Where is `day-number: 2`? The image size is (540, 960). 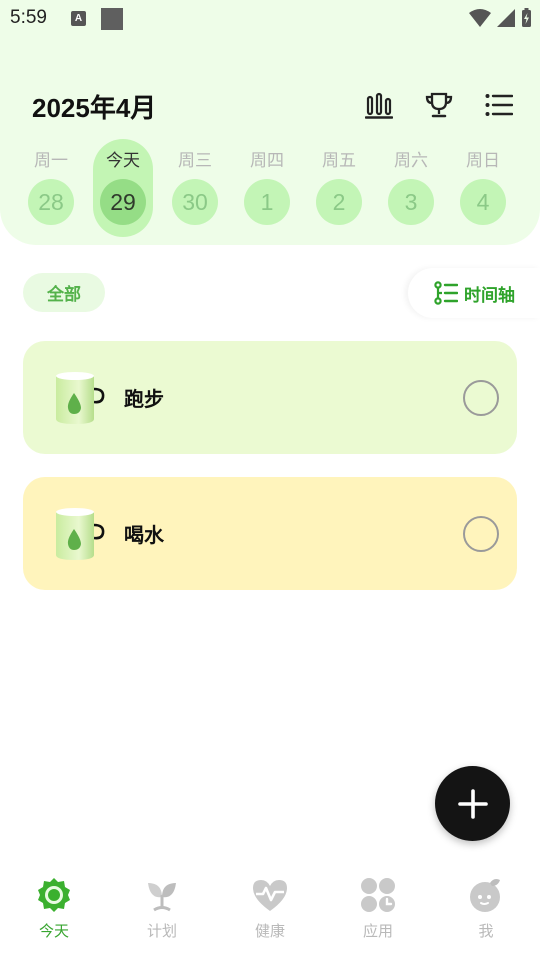
day-number: 2 is located at coordinates (339, 202).